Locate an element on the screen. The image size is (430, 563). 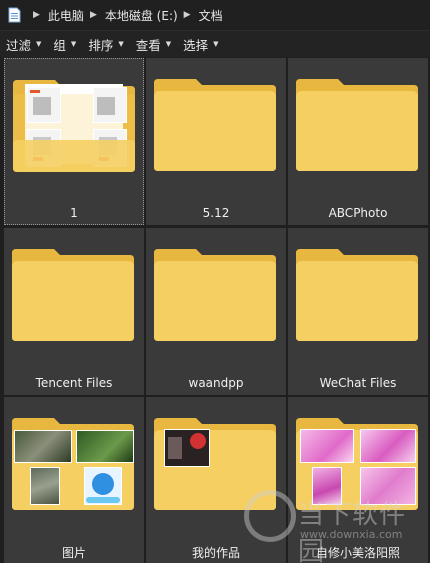
folder-name: waandpp is located at coordinates (216, 383).